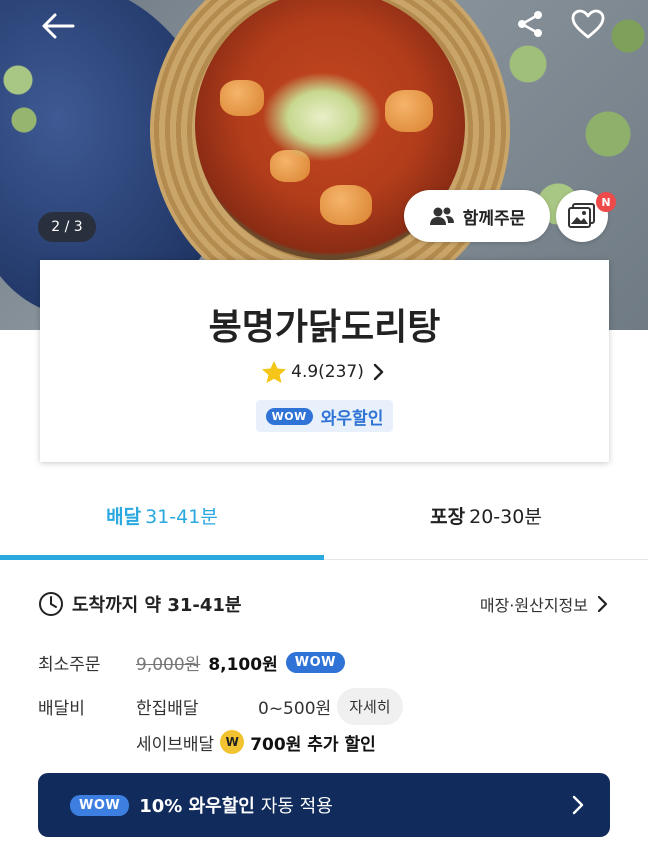 This screenshot has height=852, width=648. Describe the element at coordinates (175, 744) in the screenshot. I see `save-delivery-label: 세이브배달` at that location.